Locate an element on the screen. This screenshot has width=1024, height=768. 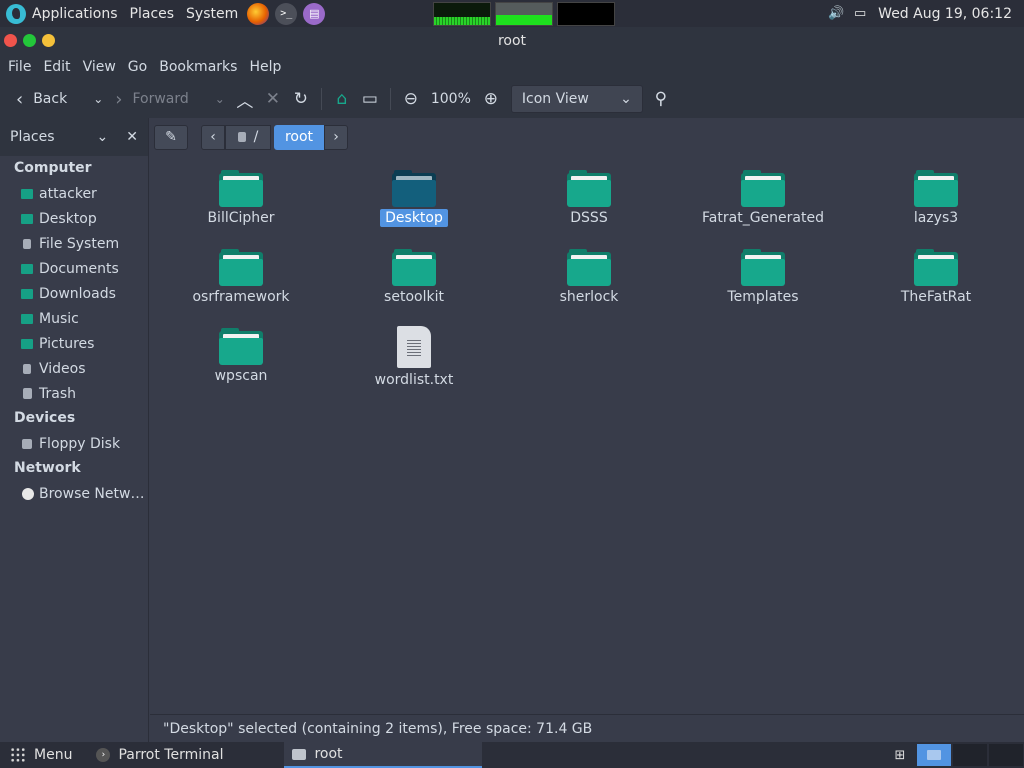
menu-help: Help is located at coordinates (265, 67).